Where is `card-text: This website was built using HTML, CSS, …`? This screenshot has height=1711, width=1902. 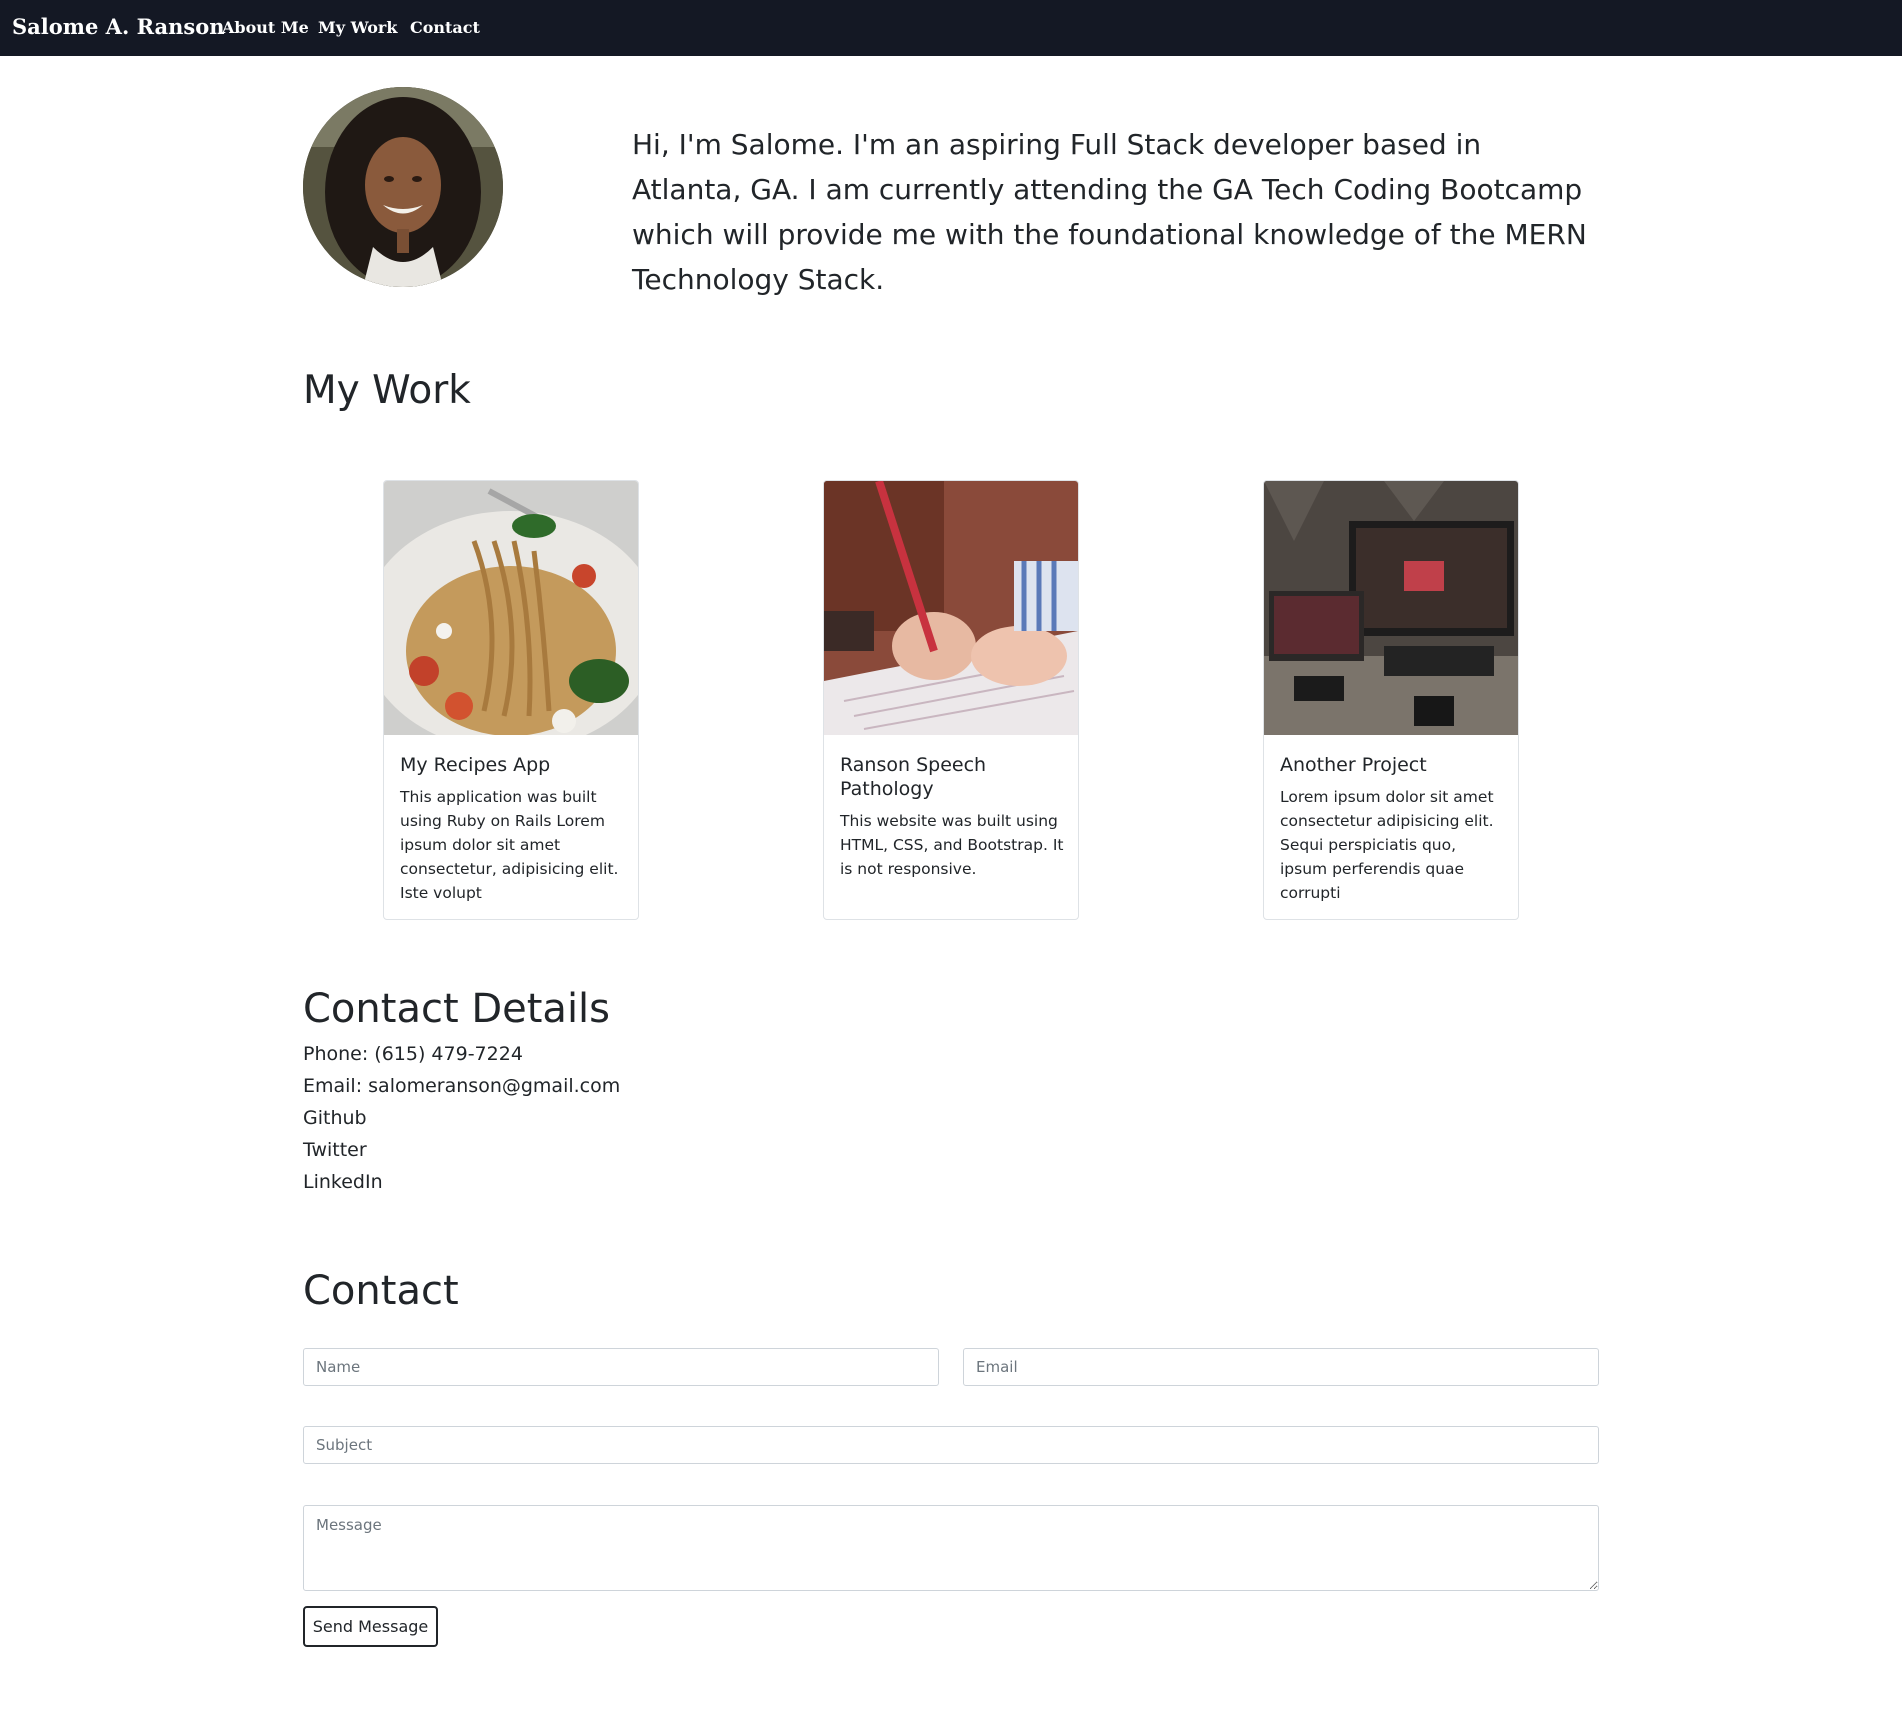 card-text: This website was built using HTML, CSS, … is located at coordinates (952, 845).